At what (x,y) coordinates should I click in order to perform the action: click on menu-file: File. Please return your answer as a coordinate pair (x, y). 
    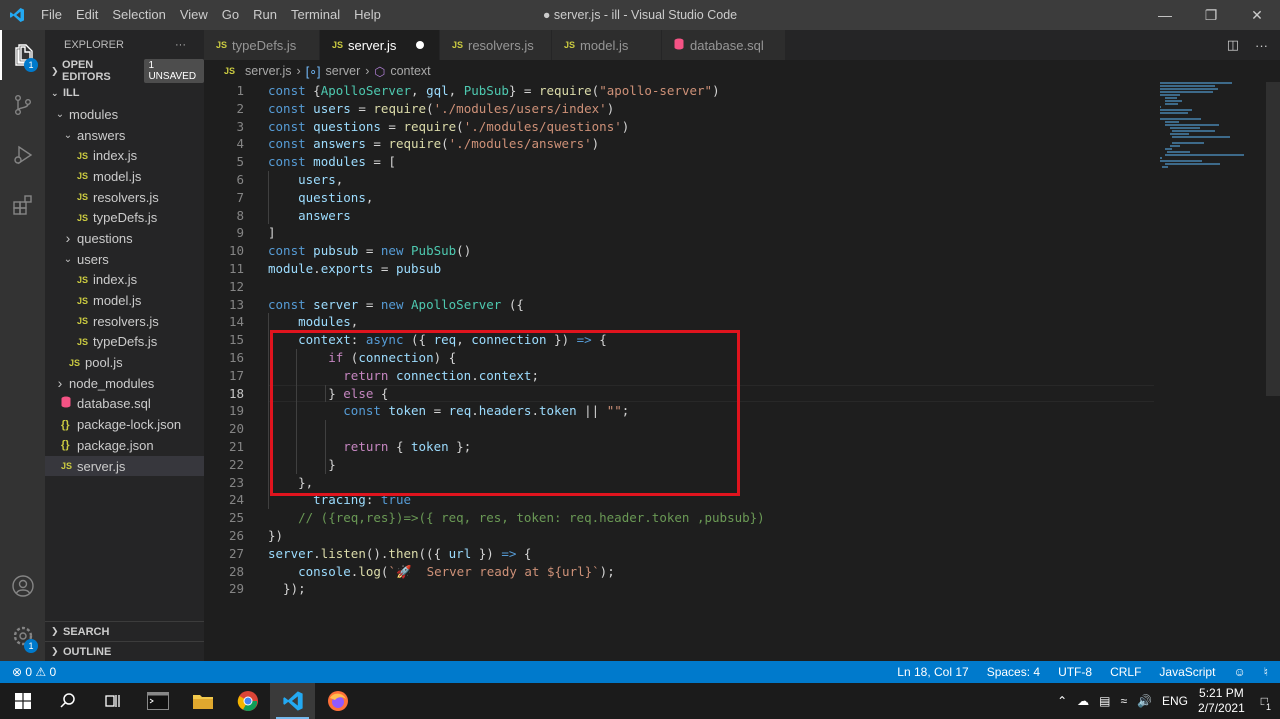
    Looking at the image, I should click on (51, 15).